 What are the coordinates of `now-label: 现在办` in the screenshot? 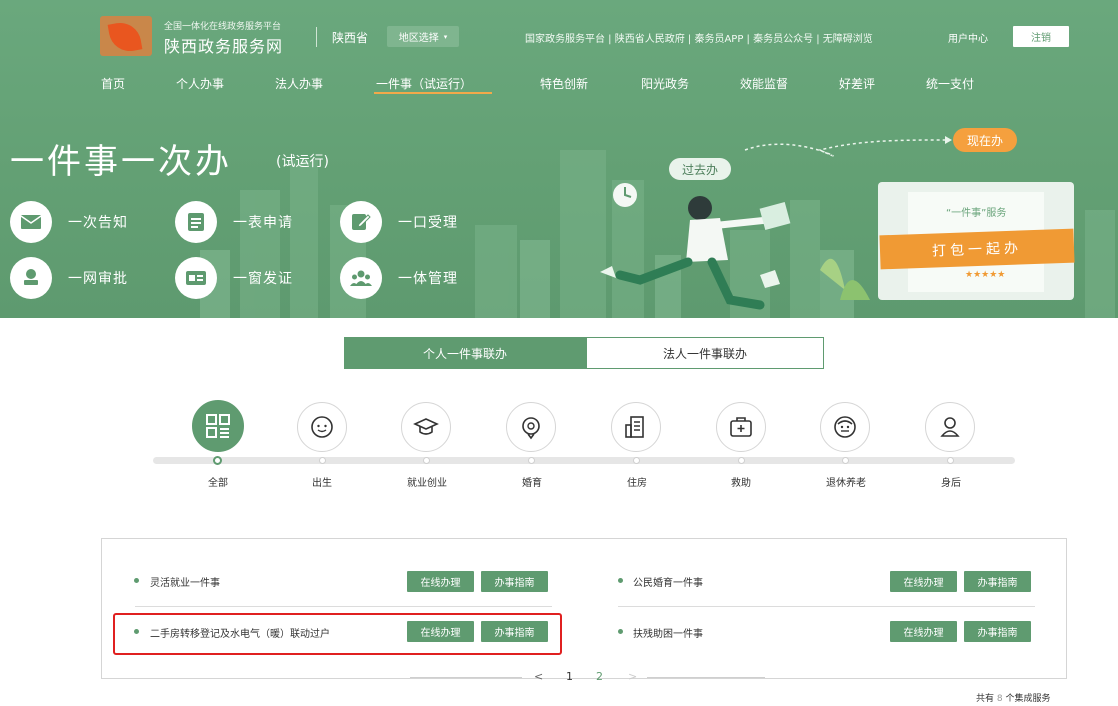 It's located at (985, 140).